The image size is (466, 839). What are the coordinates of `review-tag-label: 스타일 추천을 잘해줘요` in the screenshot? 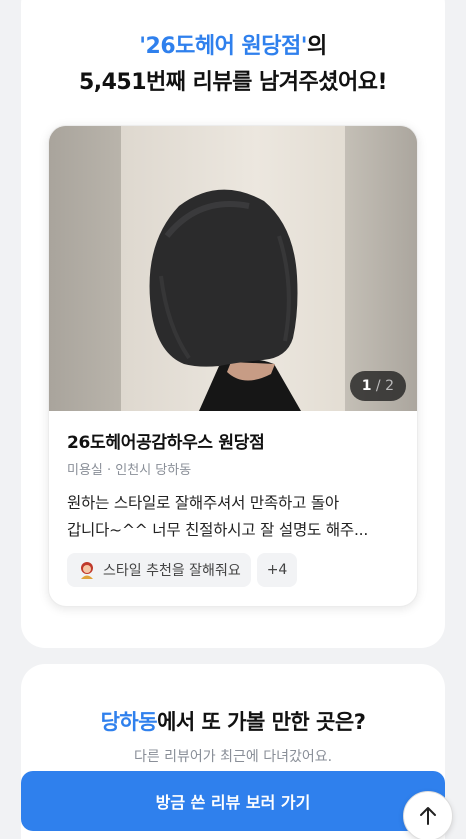 It's located at (172, 571).